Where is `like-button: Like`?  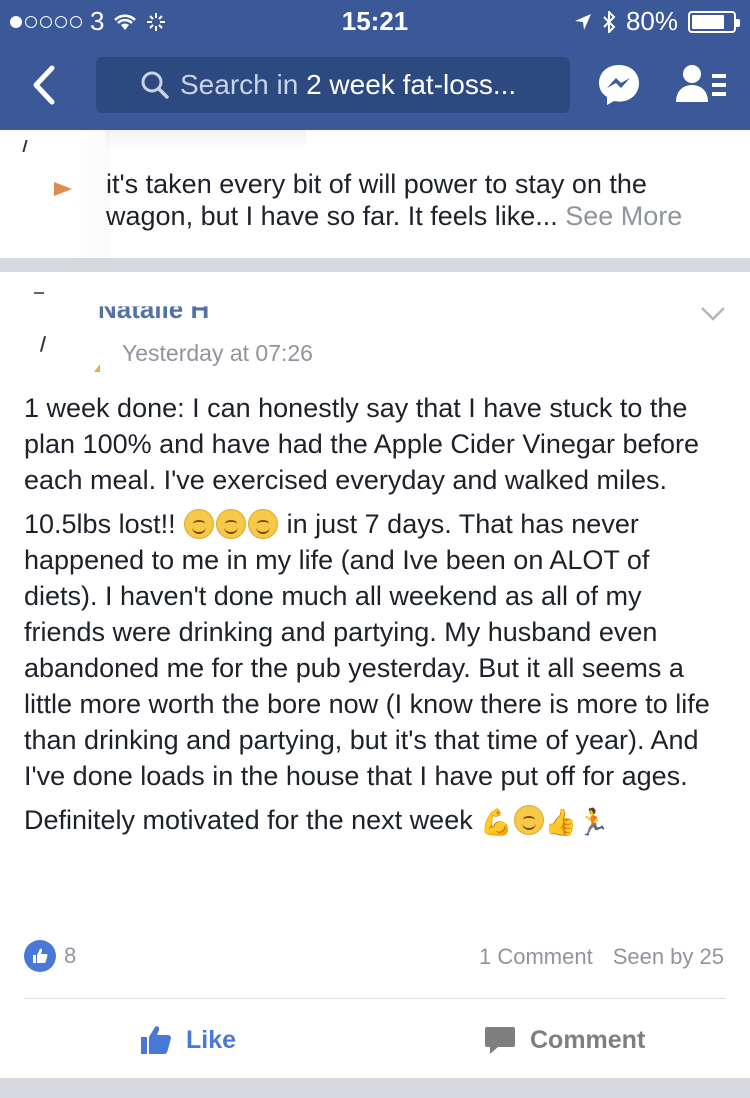 like-button: Like is located at coordinates (188, 1040).